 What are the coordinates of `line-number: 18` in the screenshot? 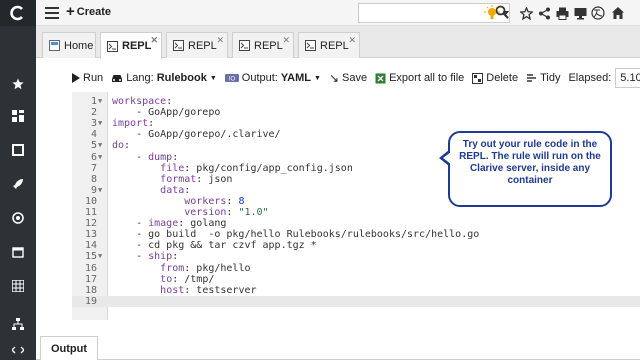 It's located at (90, 290).